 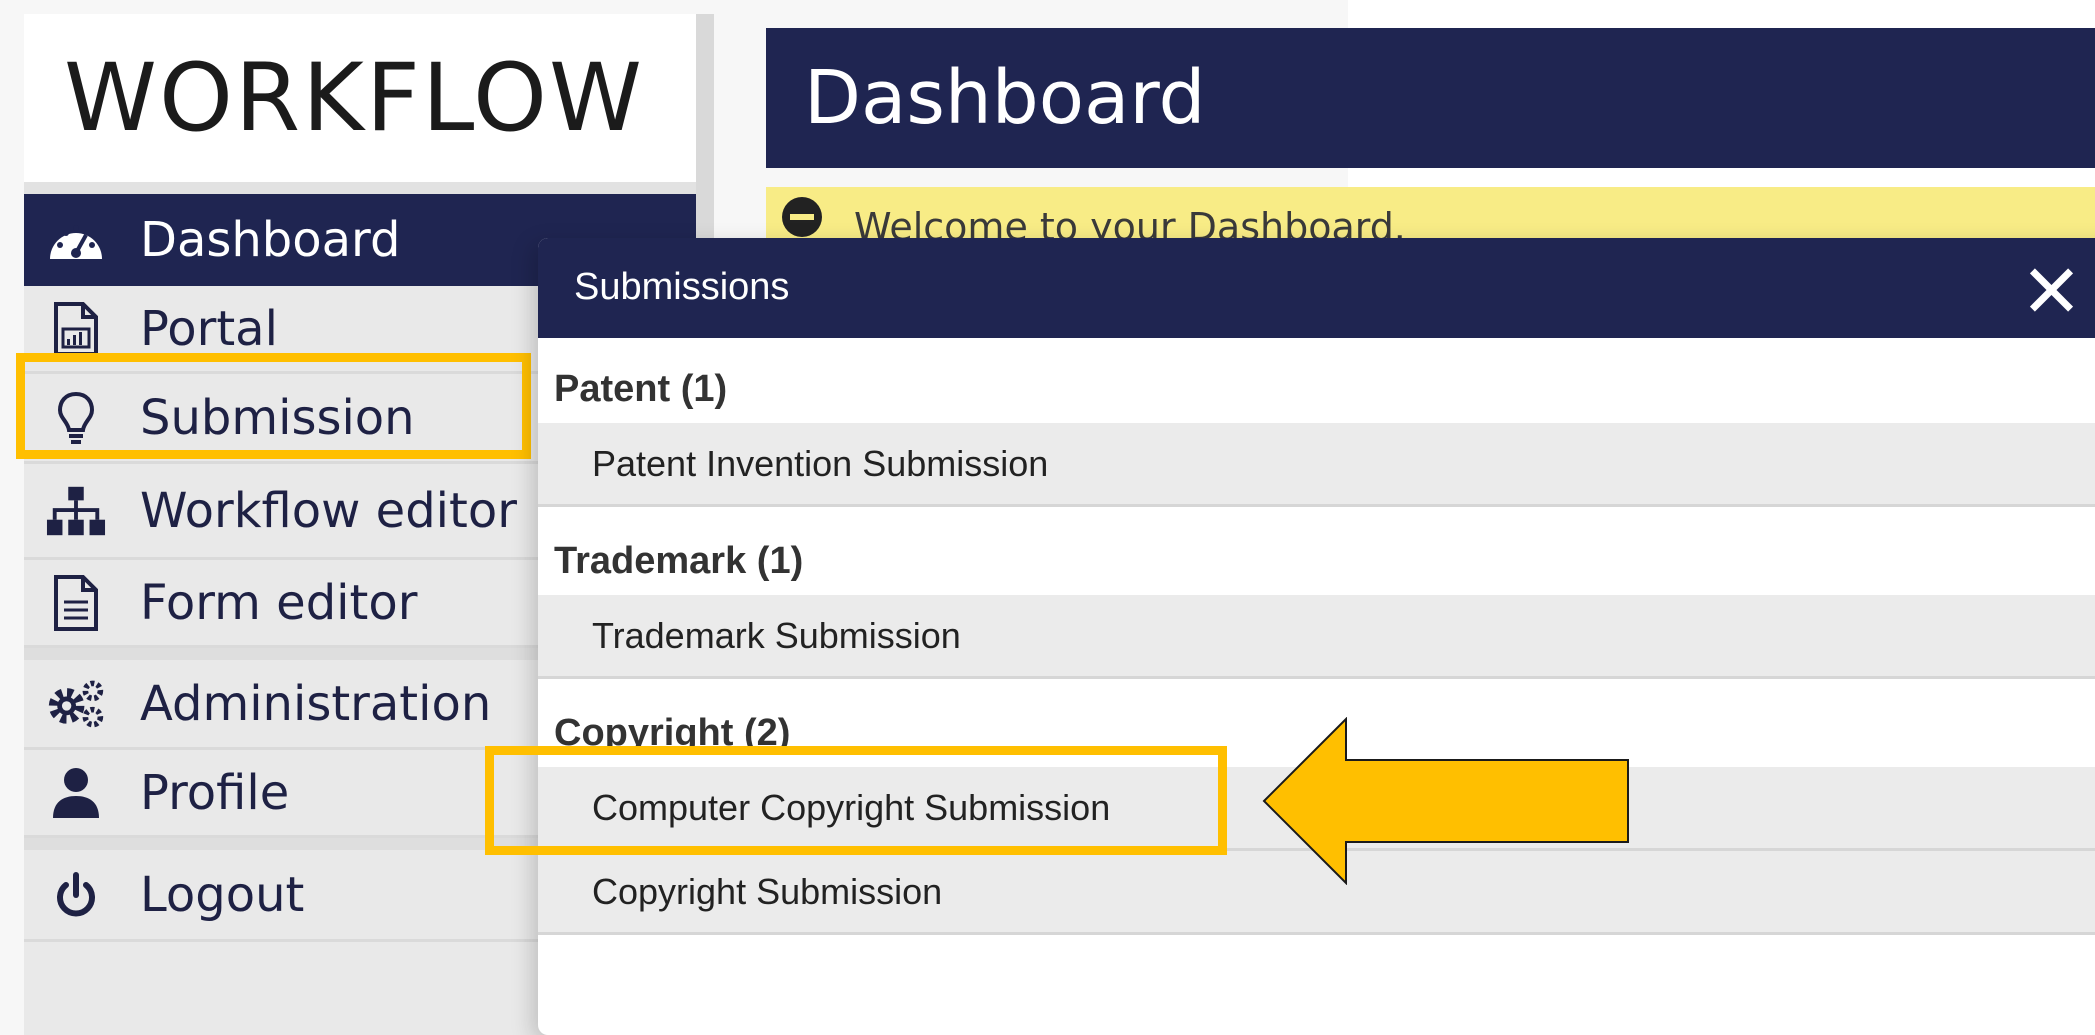 What do you see at coordinates (279, 602) in the screenshot?
I see `sidebar-item-label: Form editor` at bounding box center [279, 602].